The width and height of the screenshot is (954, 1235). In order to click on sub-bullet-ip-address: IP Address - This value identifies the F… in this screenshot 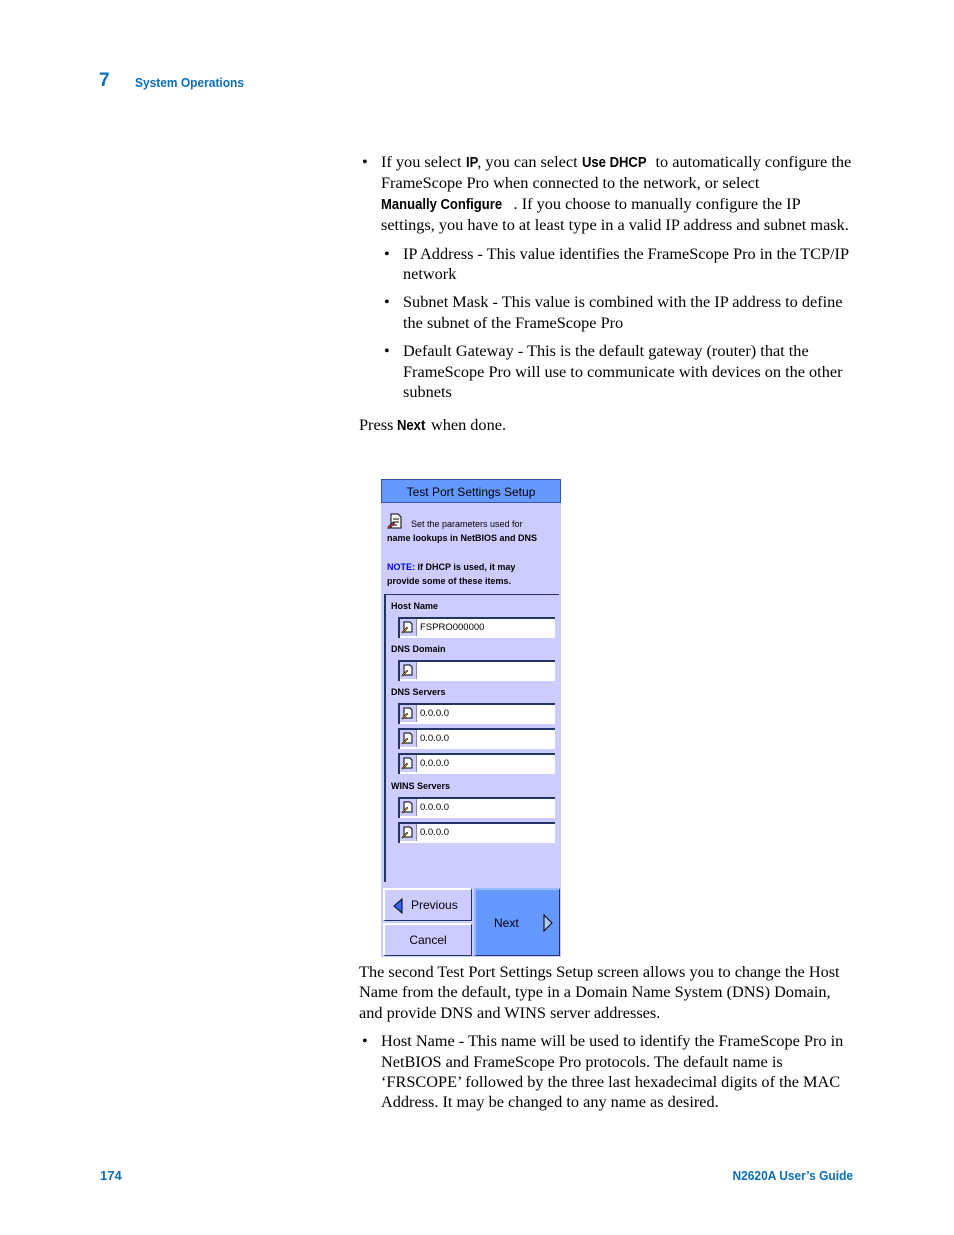, I will do `click(607, 264)`.